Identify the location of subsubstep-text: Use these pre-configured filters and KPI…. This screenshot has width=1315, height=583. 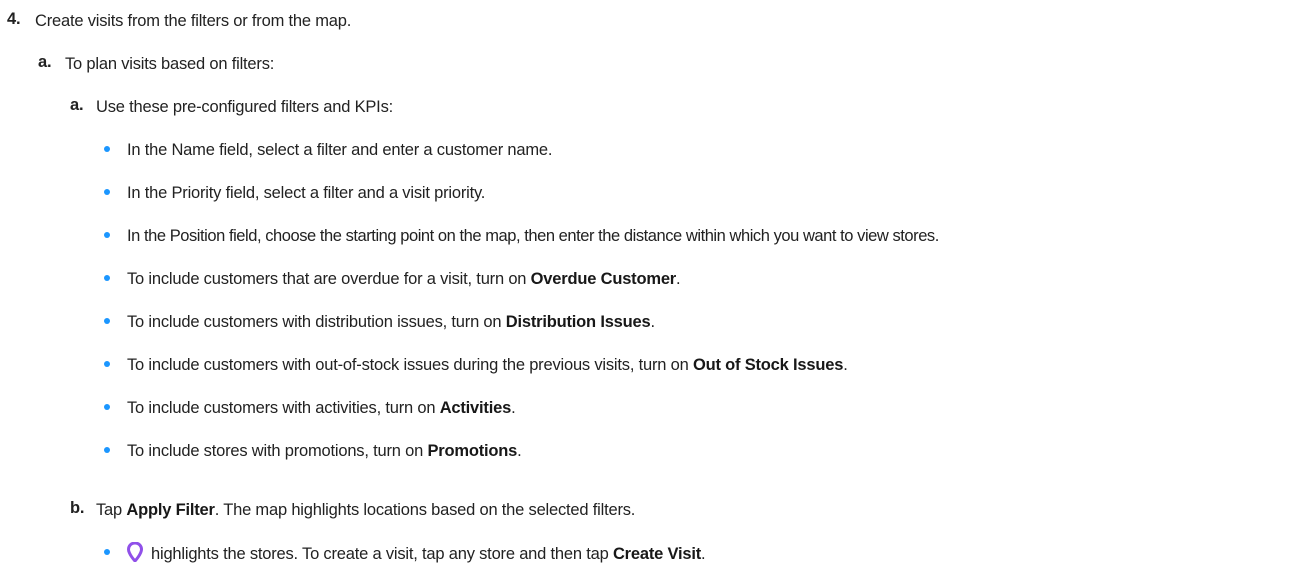
(245, 107).